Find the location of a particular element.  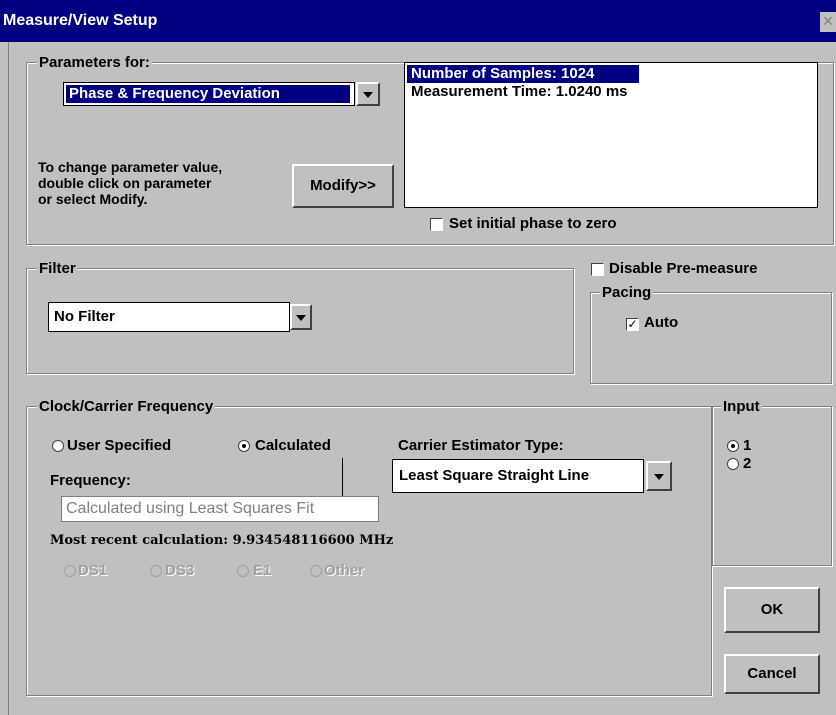

user-specified-radio is located at coordinates (58, 446).